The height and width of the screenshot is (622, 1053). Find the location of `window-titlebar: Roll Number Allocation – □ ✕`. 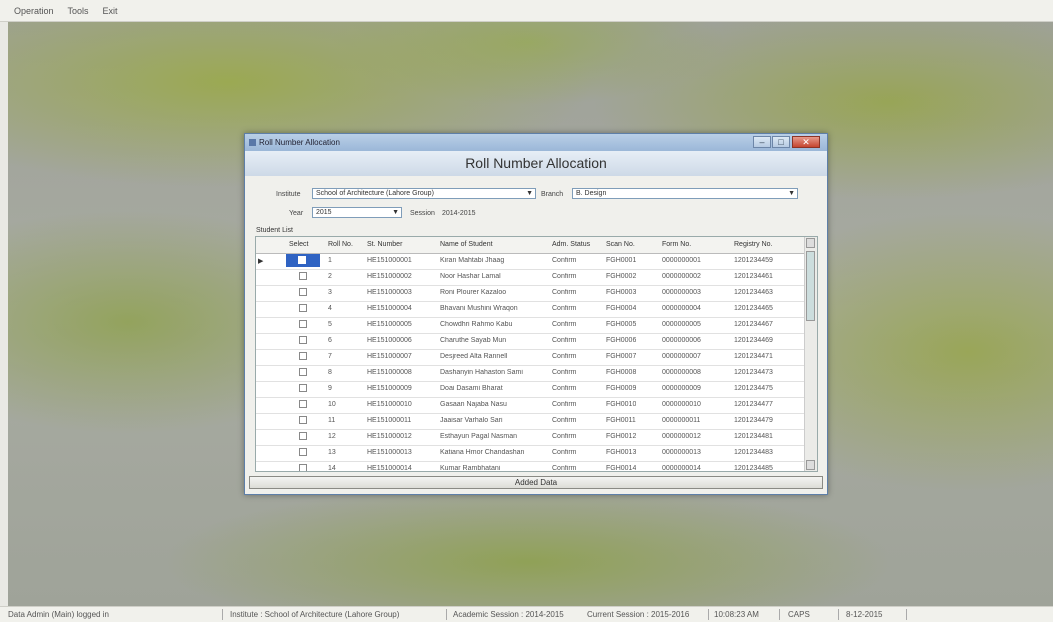

window-titlebar: Roll Number Allocation – □ ✕ is located at coordinates (536, 142).